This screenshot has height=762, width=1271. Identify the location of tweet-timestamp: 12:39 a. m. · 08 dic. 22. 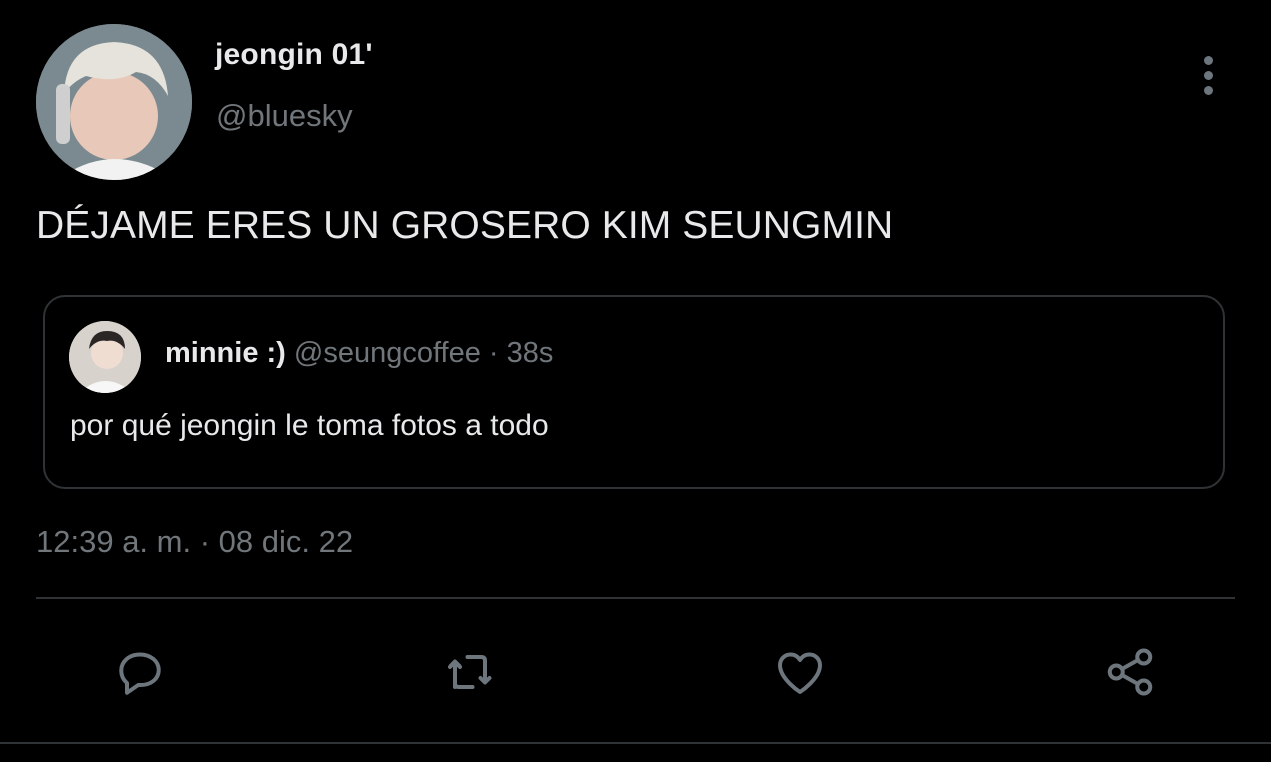
(194, 542).